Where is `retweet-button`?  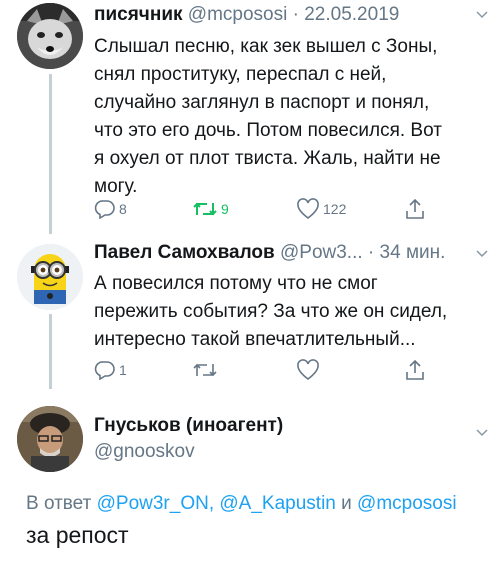
retweet-button is located at coordinates (205, 370).